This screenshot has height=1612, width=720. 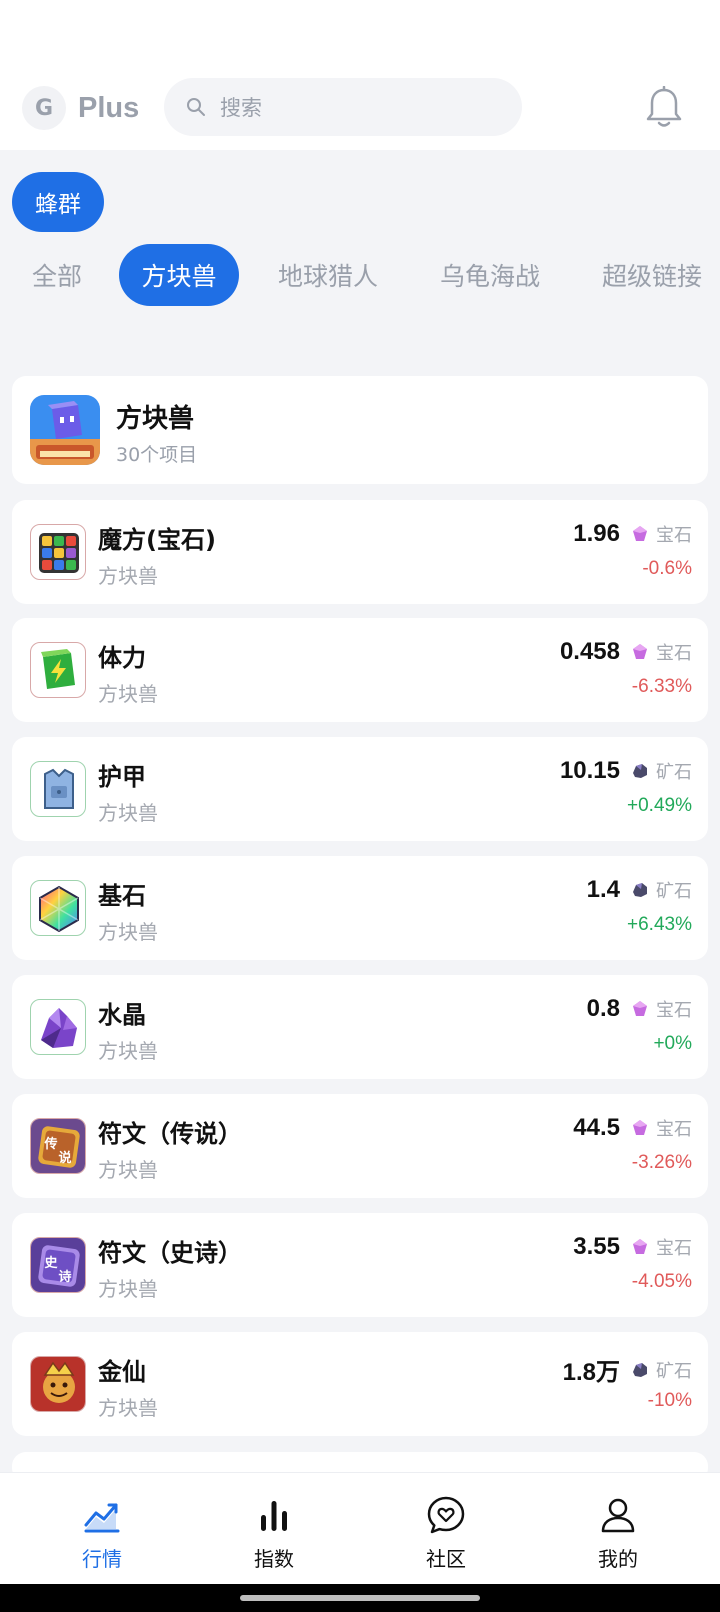 What do you see at coordinates (626, 771) in the screenshot?
I see `price-row: 10.15 矿石` at bounding box center [626, 771].